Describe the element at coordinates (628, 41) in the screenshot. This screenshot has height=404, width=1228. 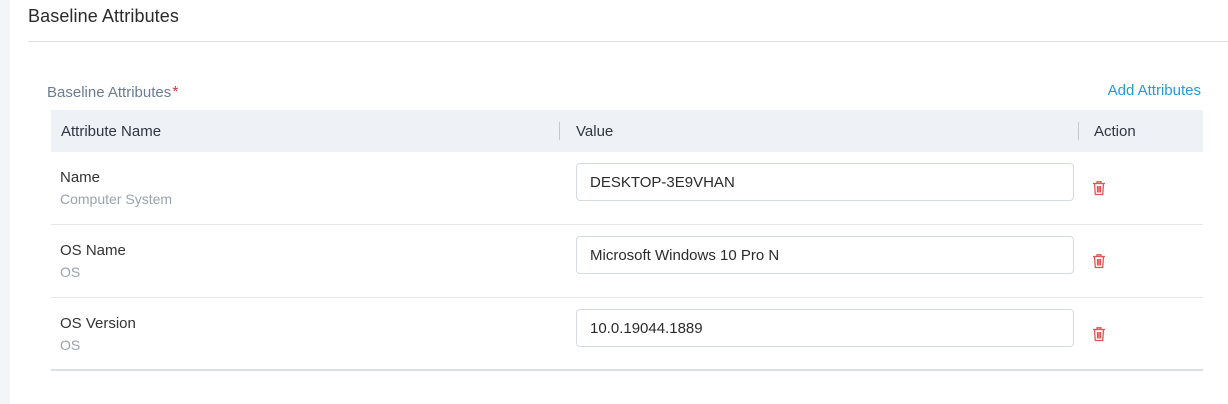
I see `section-divider` at that location.